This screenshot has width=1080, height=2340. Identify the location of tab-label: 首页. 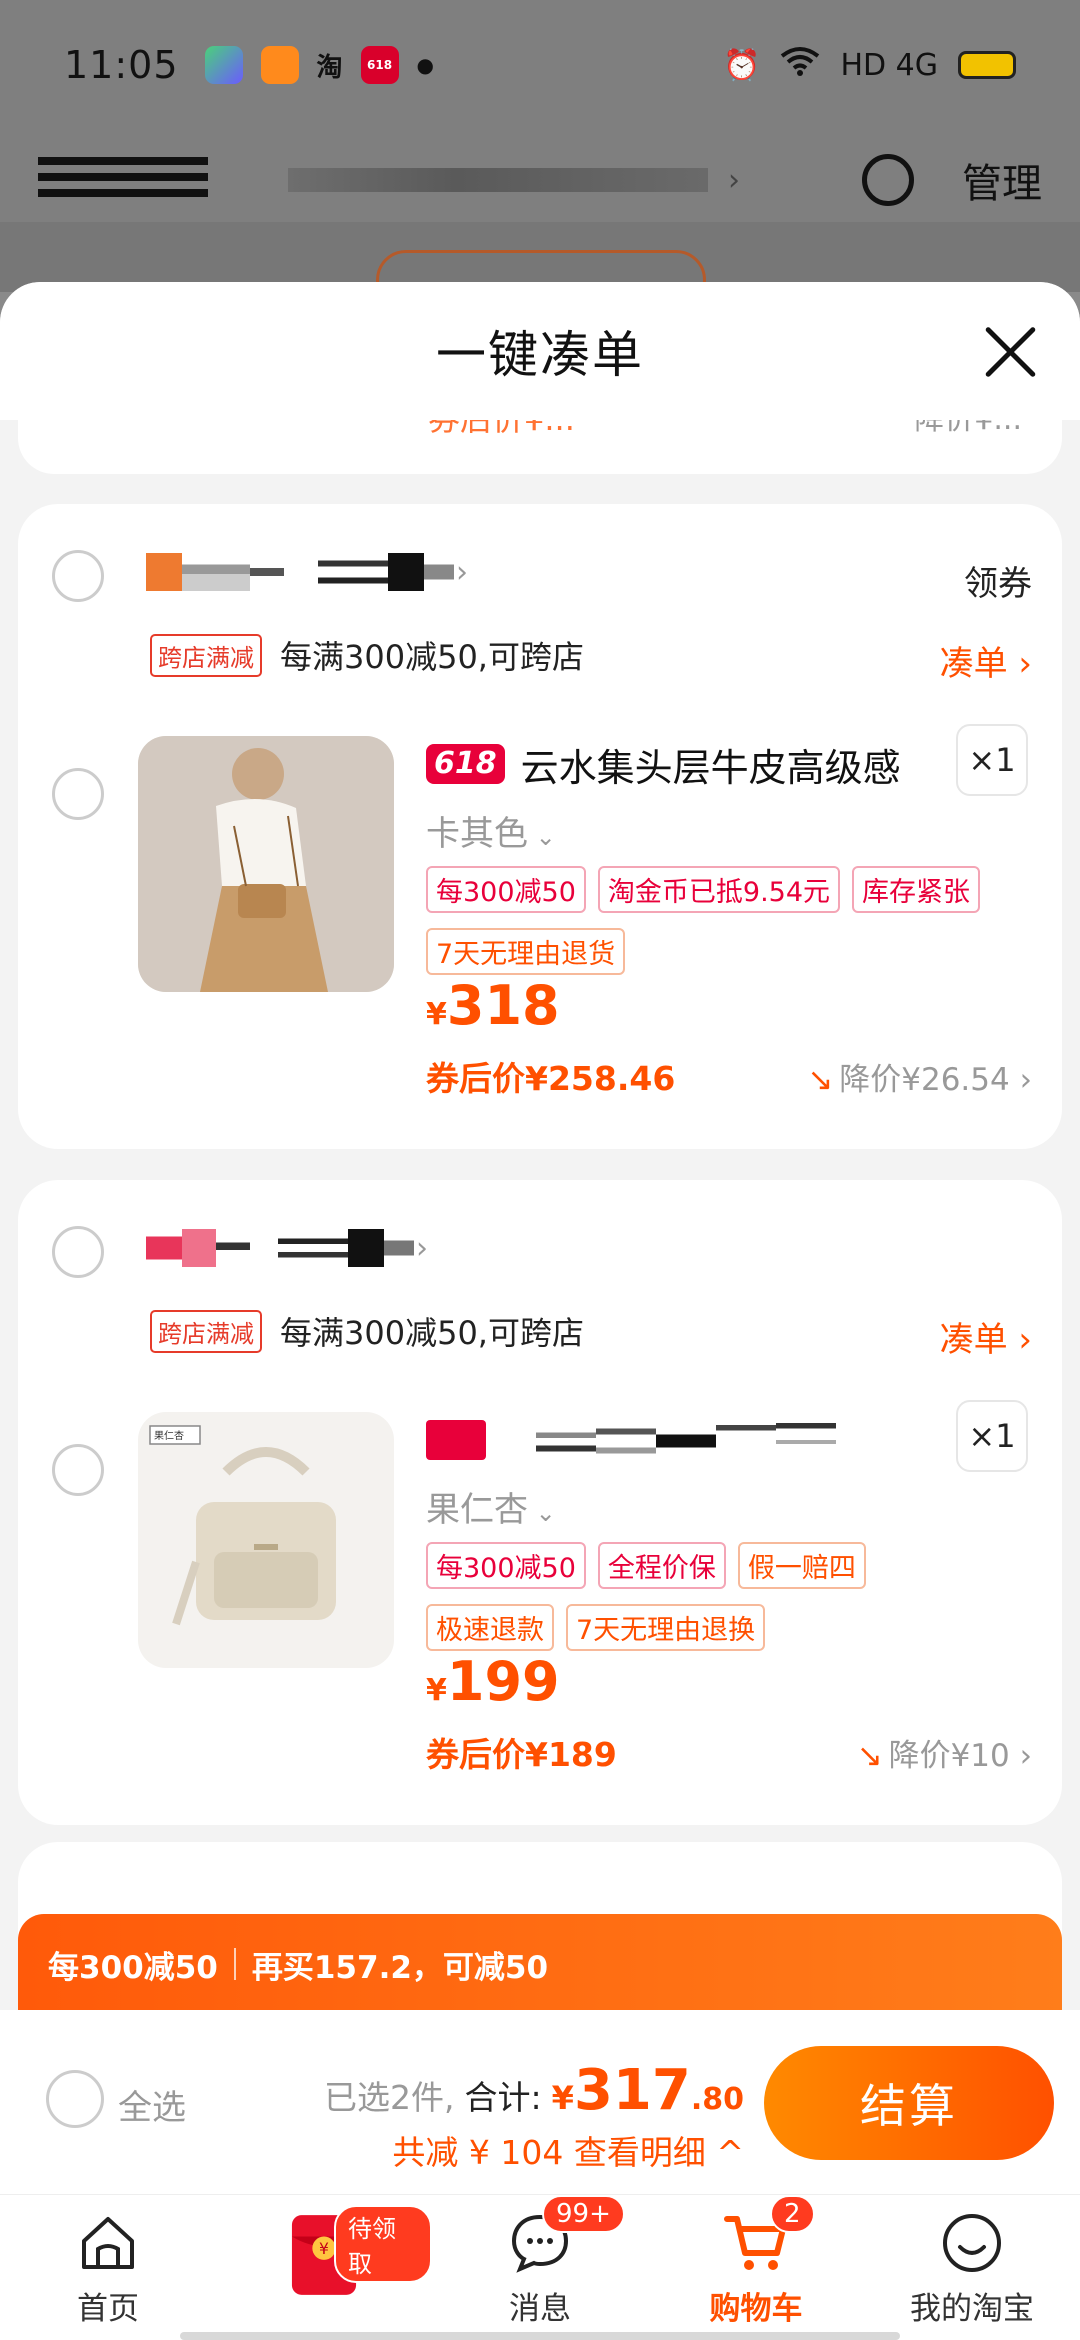
(108, 2309).